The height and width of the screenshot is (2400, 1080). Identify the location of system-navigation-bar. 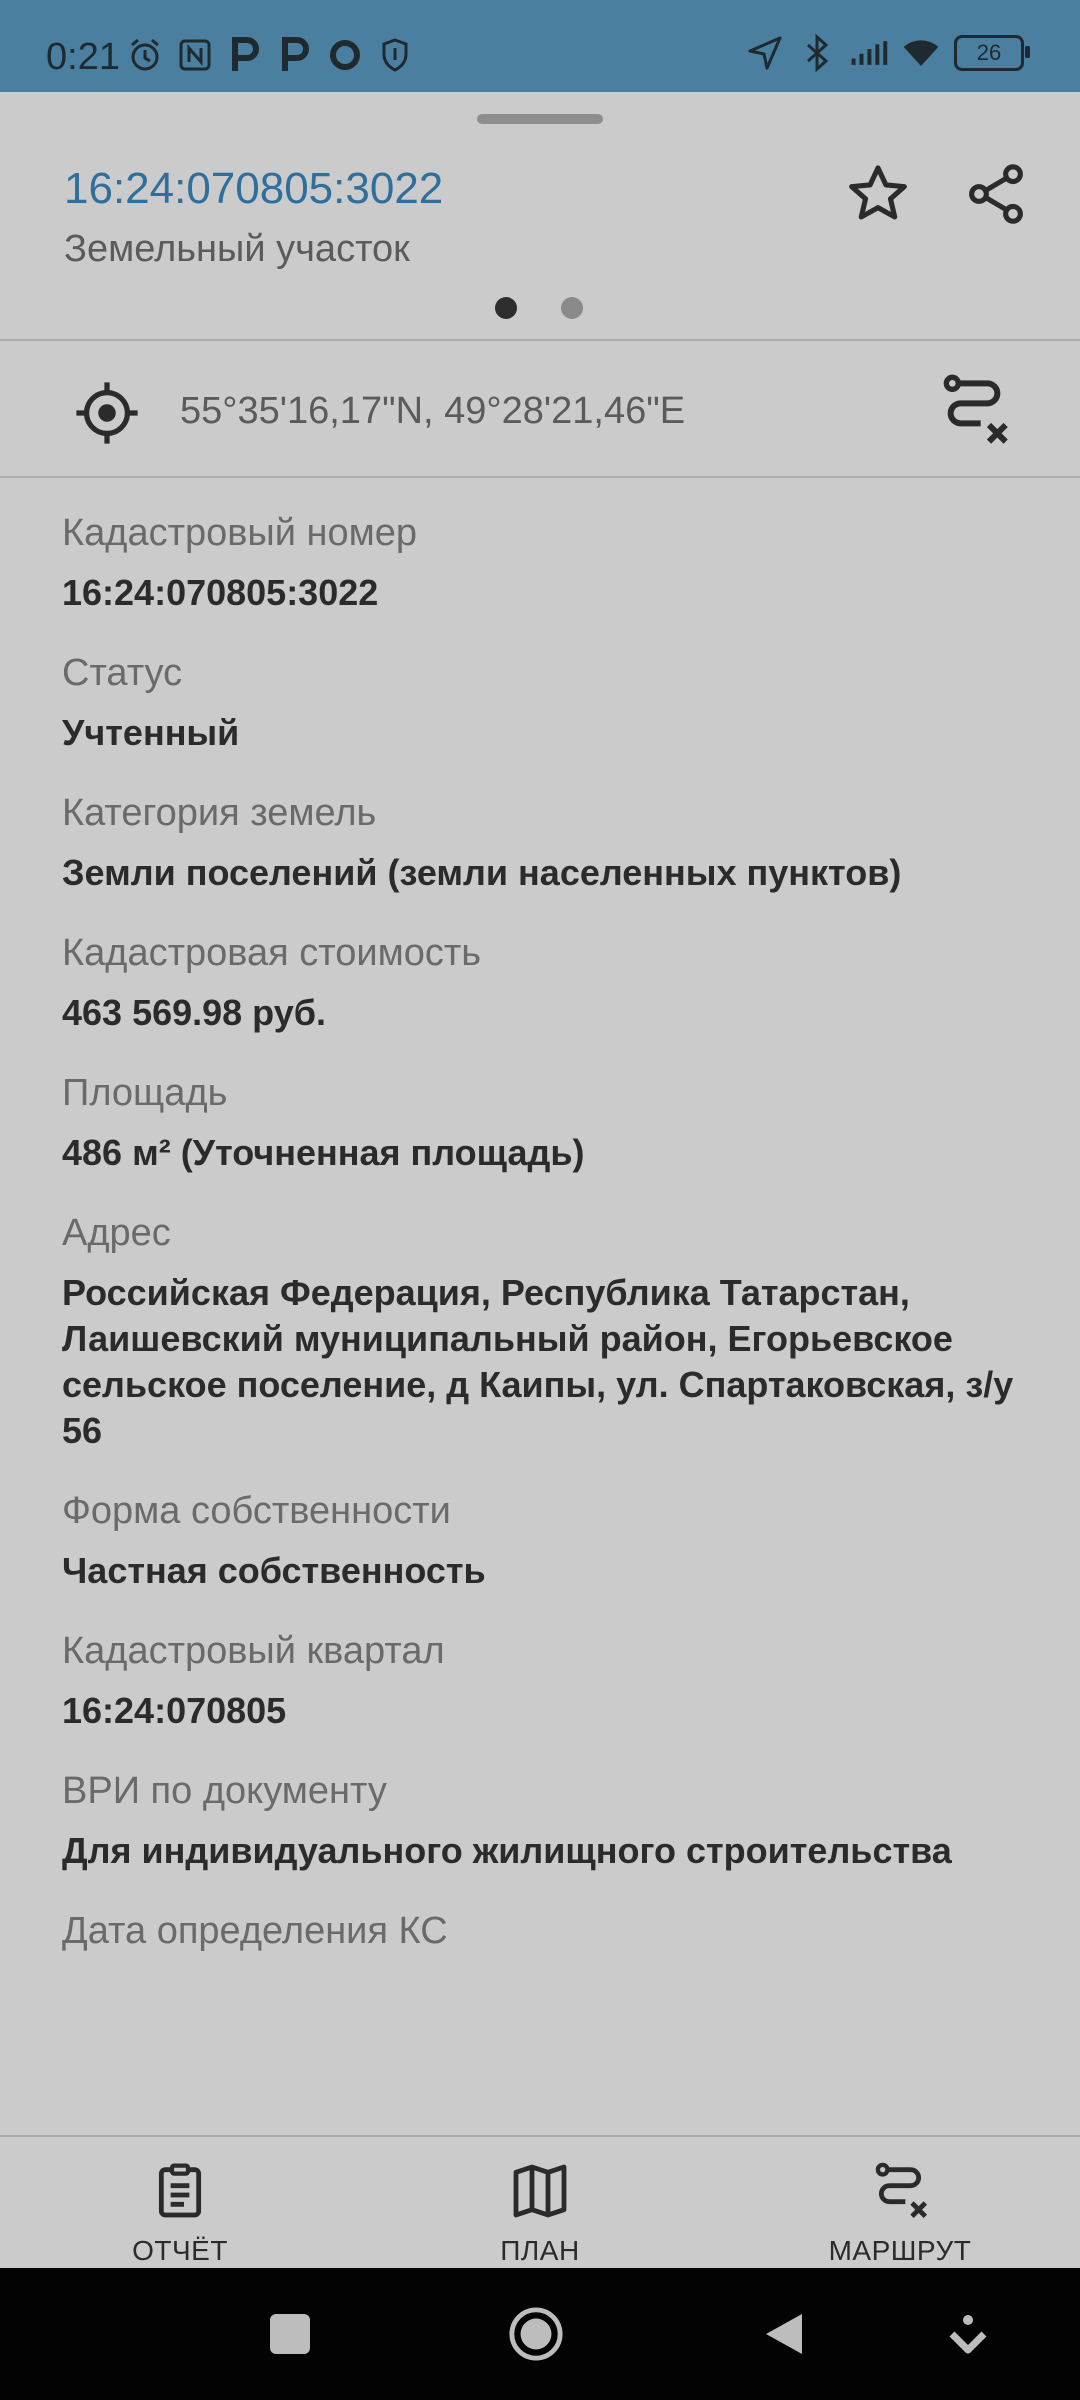
(540, 2334).